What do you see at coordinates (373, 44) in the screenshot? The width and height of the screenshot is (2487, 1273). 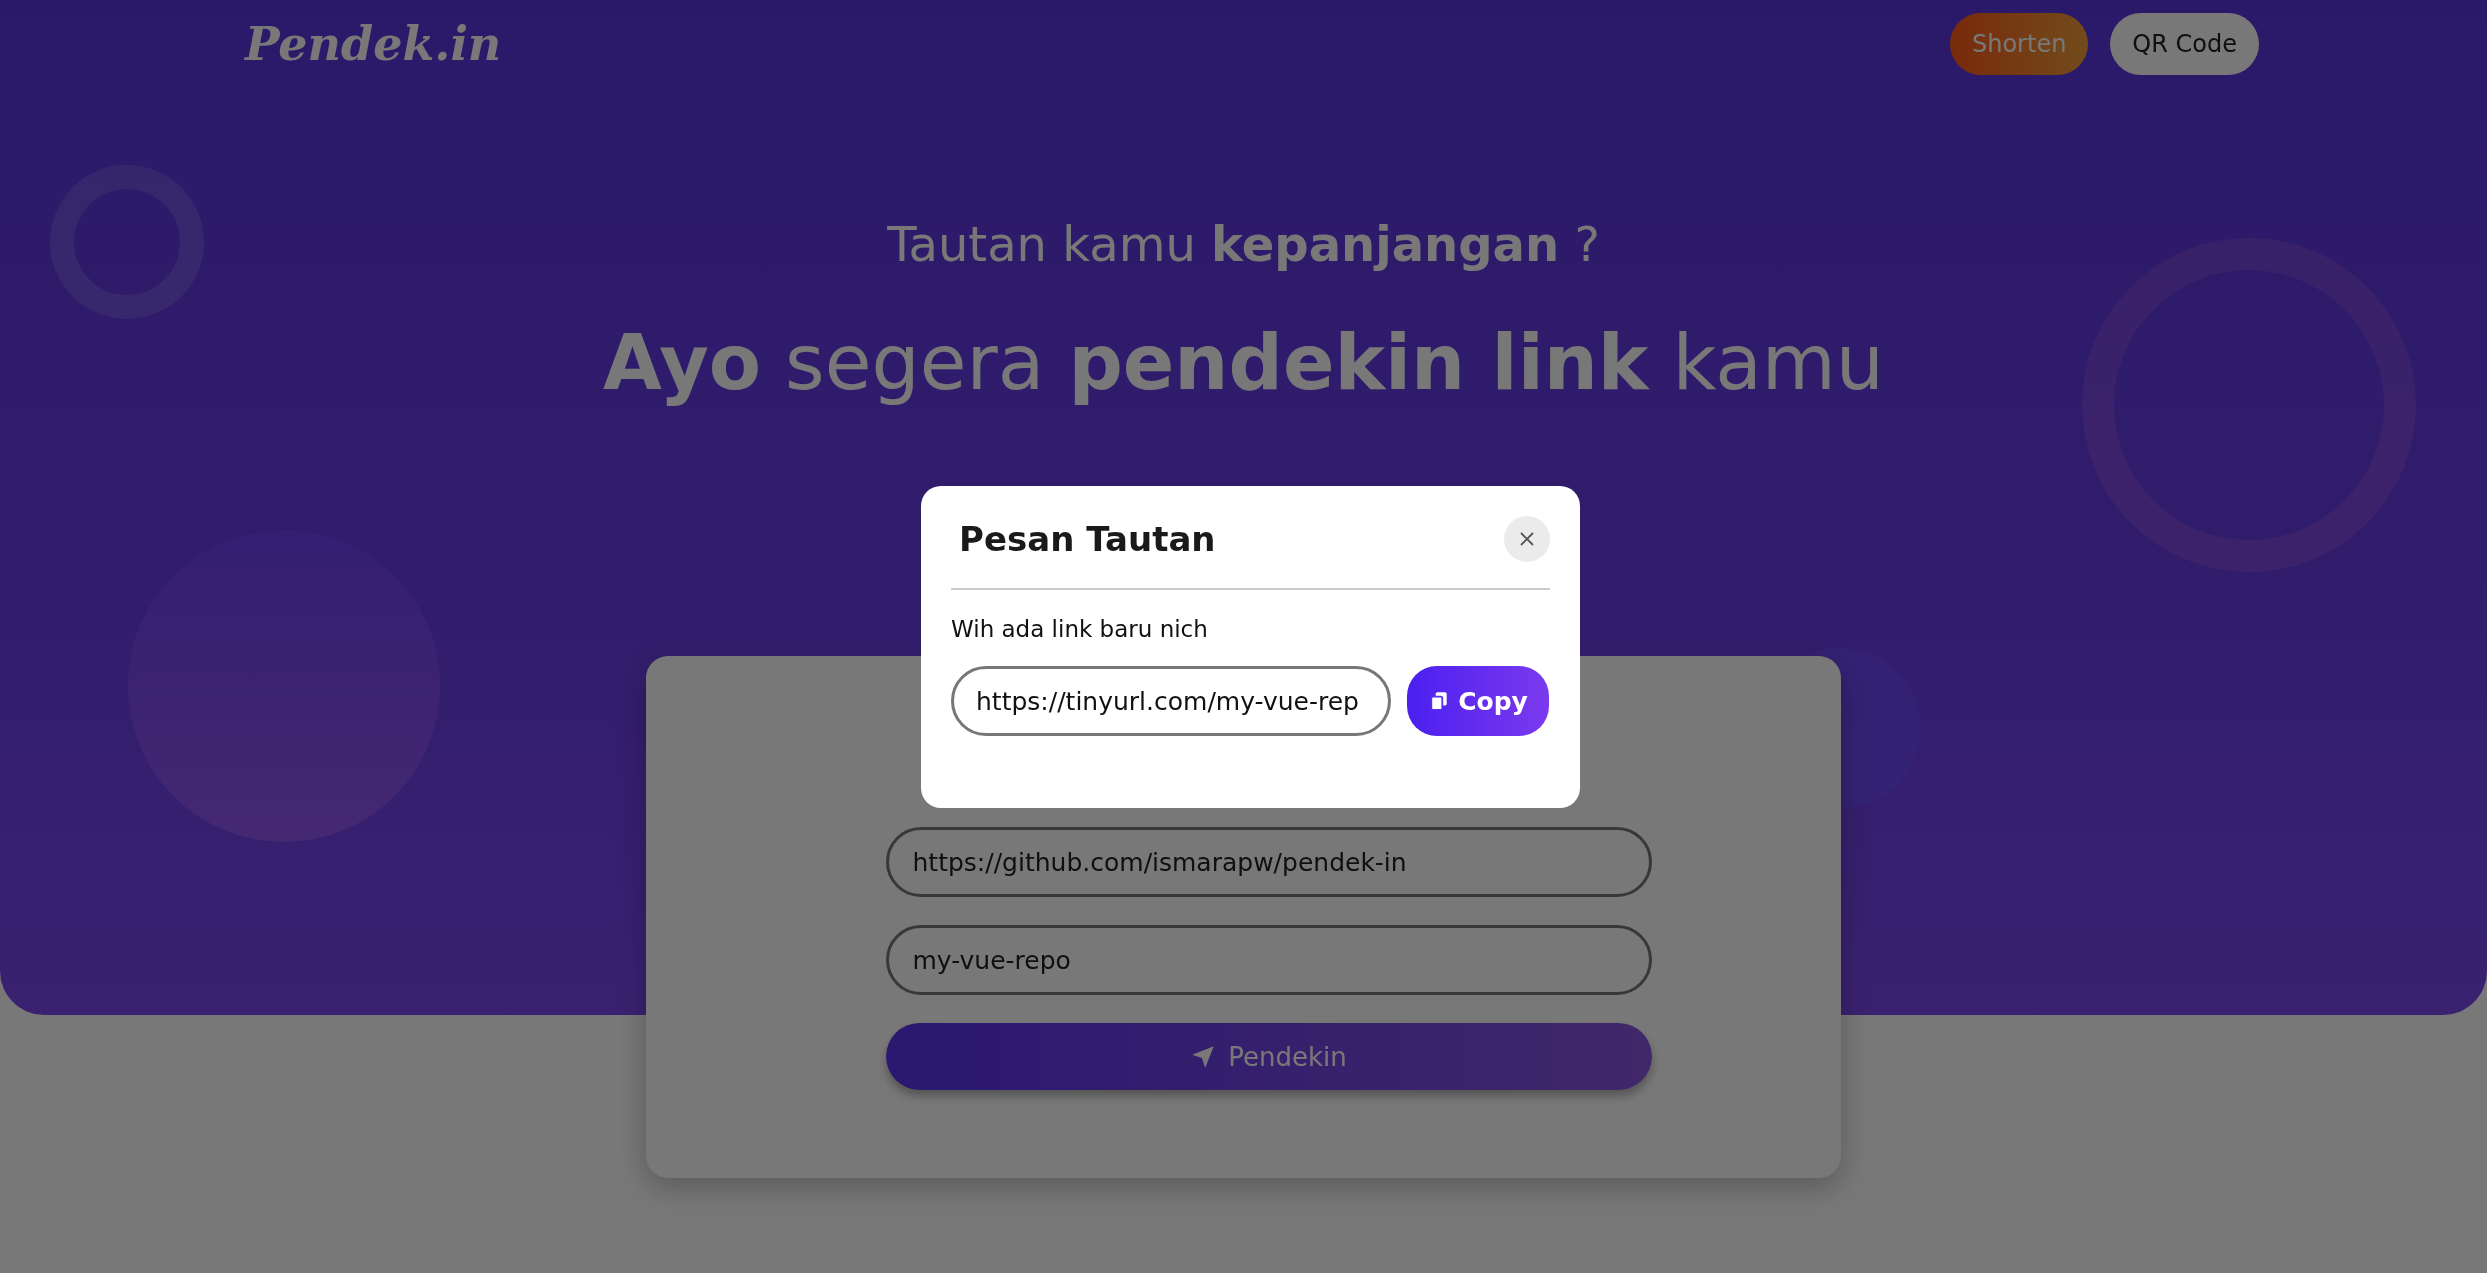 I see `logo: Pendek.in` at bounding box center [373, 44].